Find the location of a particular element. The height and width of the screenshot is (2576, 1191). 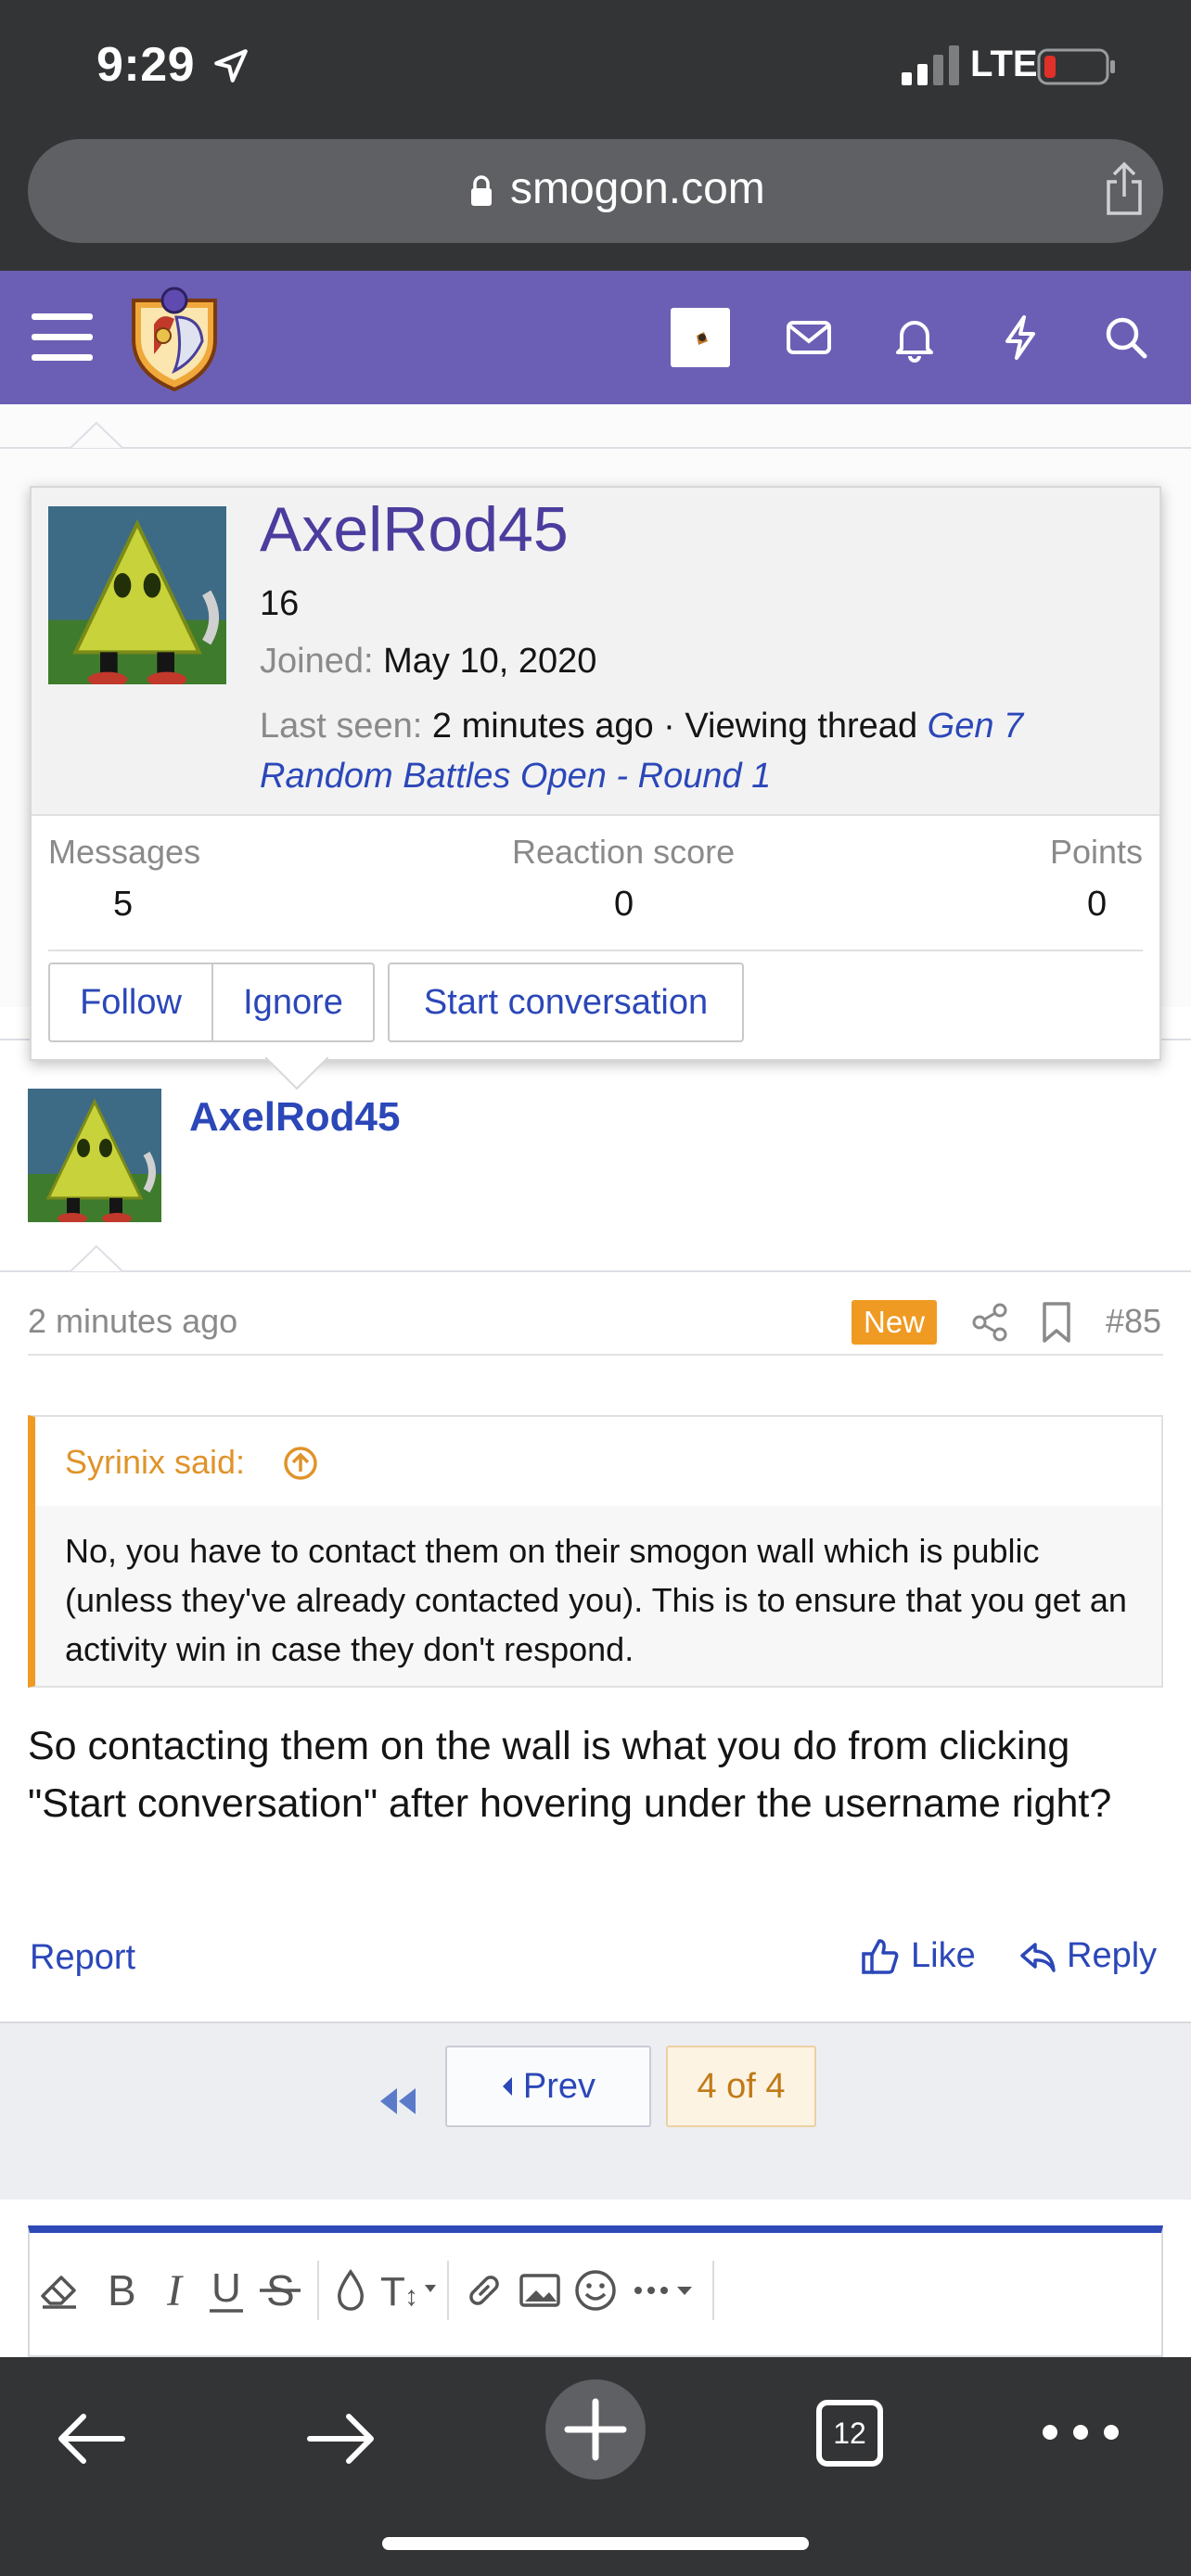

divider is located at coordinates (595, 448).